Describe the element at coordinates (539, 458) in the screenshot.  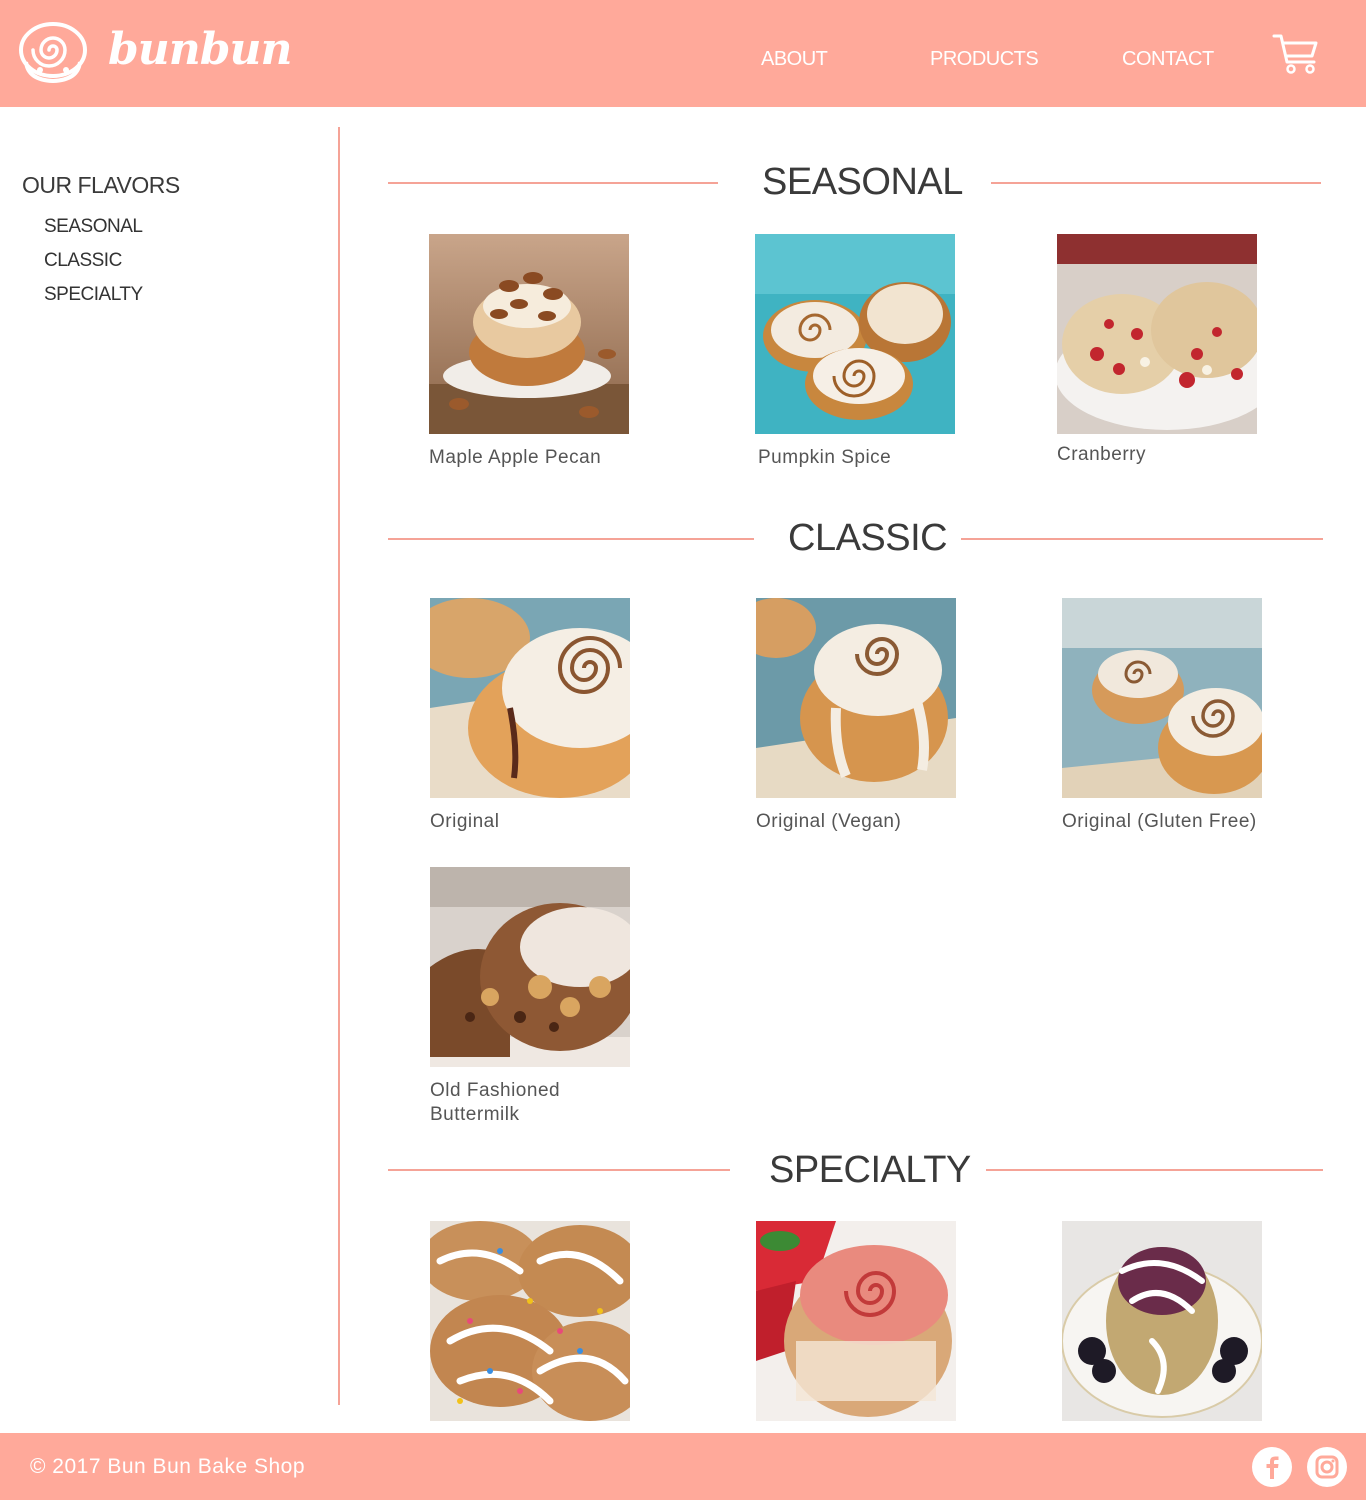
I see `product-name: Maple Apple Pecan` at that location.